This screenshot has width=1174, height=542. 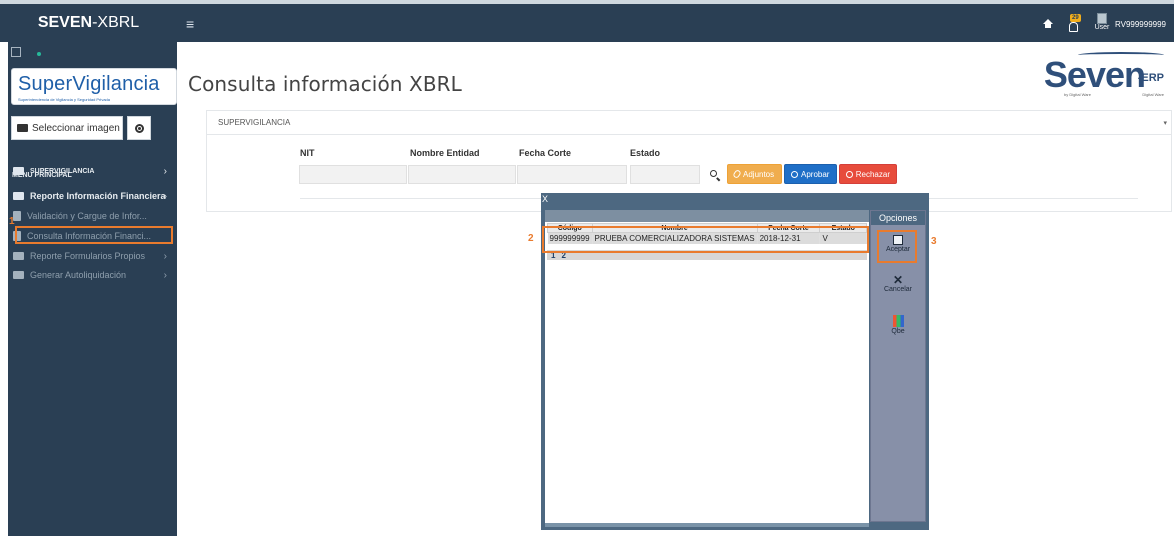 I want to click on adjuntos-button: Adjuntos, so click(x=754, y=174).